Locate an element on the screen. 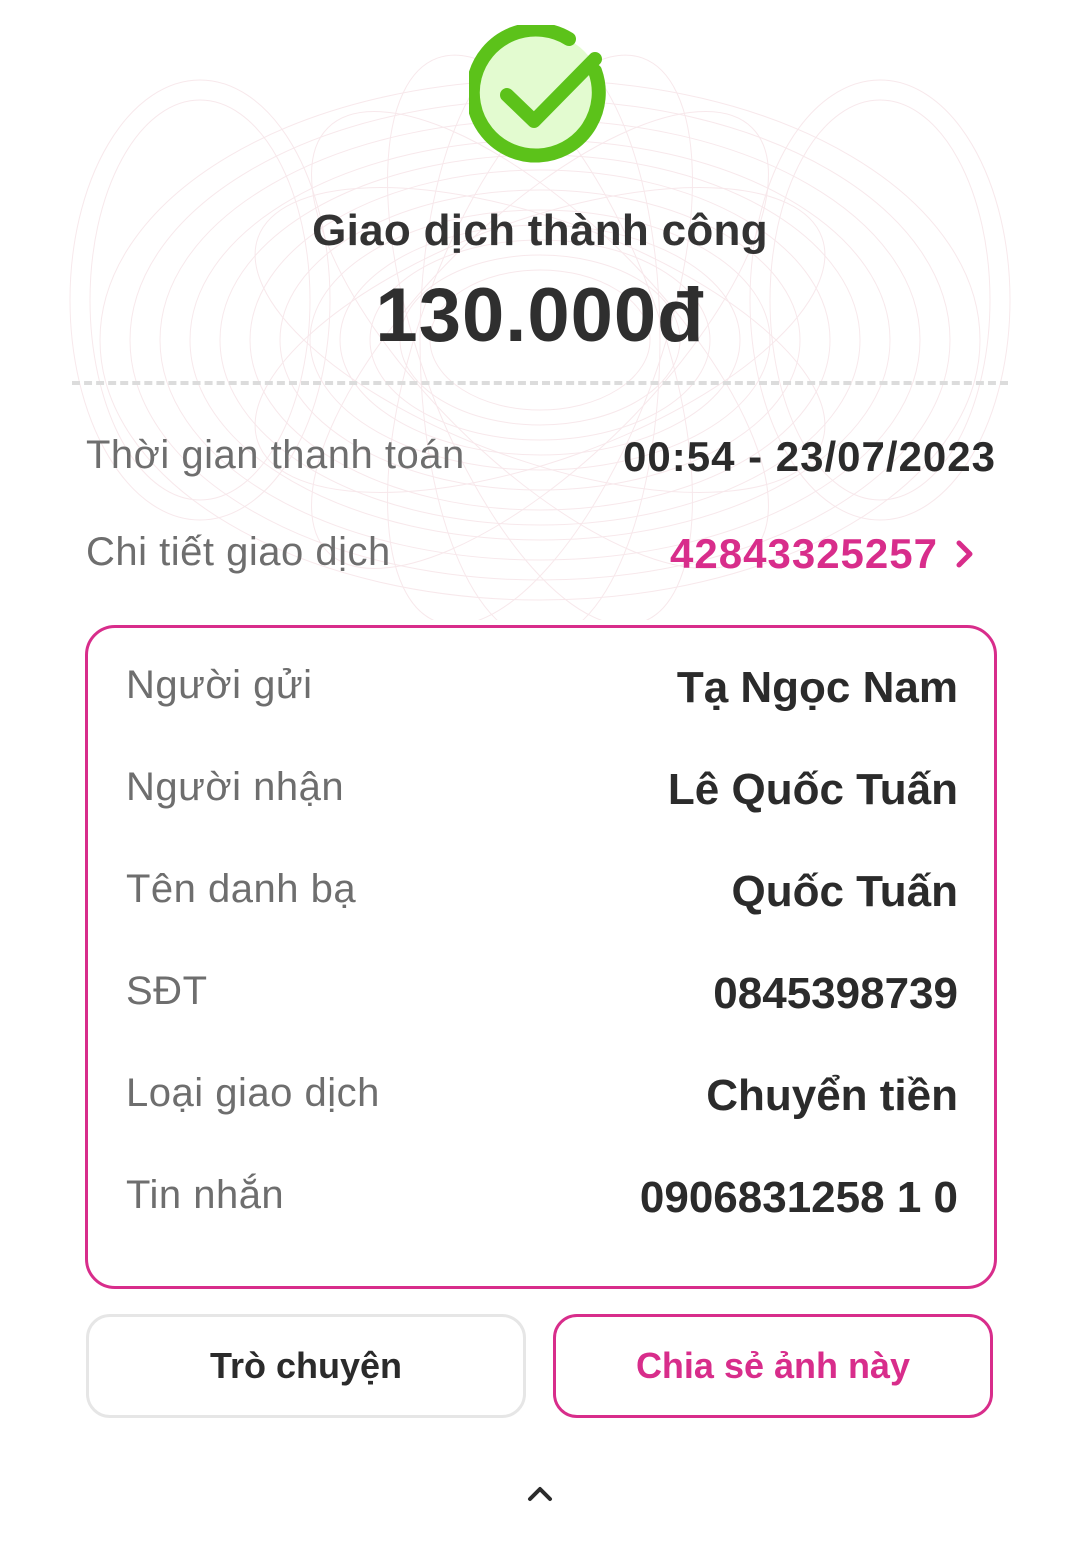 The image size is (1080, 1564). detail-row-phone: SĐT 0845398739 is located at coordinates (542, 999).